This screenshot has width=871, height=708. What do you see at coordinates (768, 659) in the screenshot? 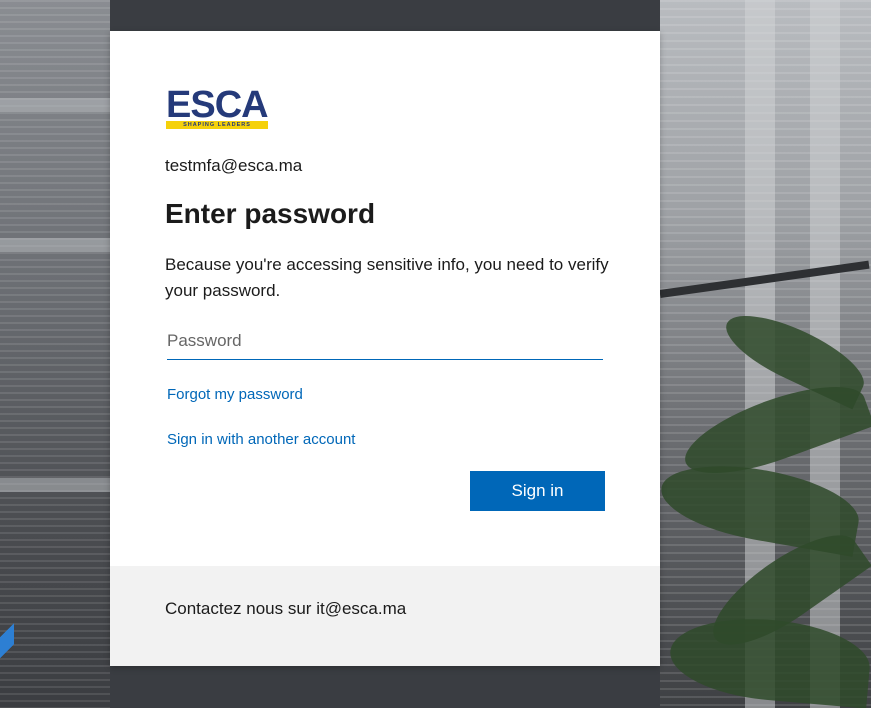
I see `palm-frond` at bounding box center [768, 659].